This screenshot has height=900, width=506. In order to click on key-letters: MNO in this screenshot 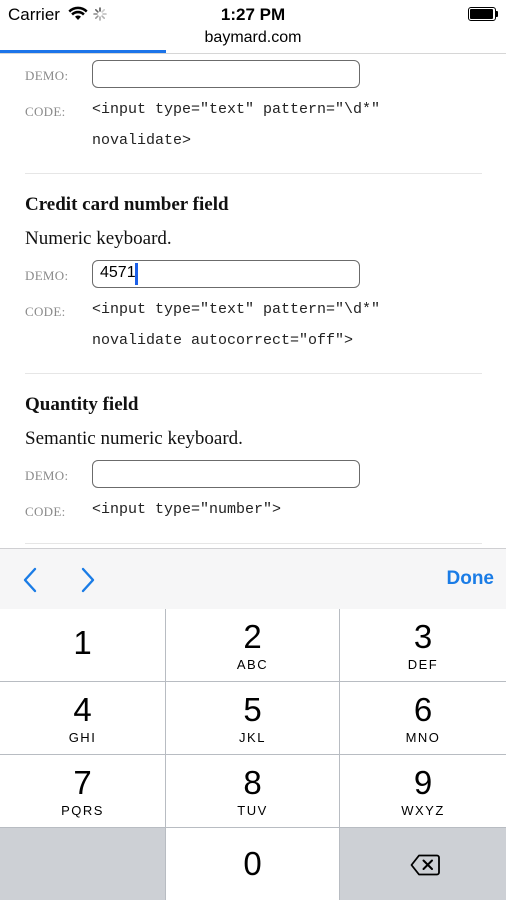, I will do `click(423, 737)`.